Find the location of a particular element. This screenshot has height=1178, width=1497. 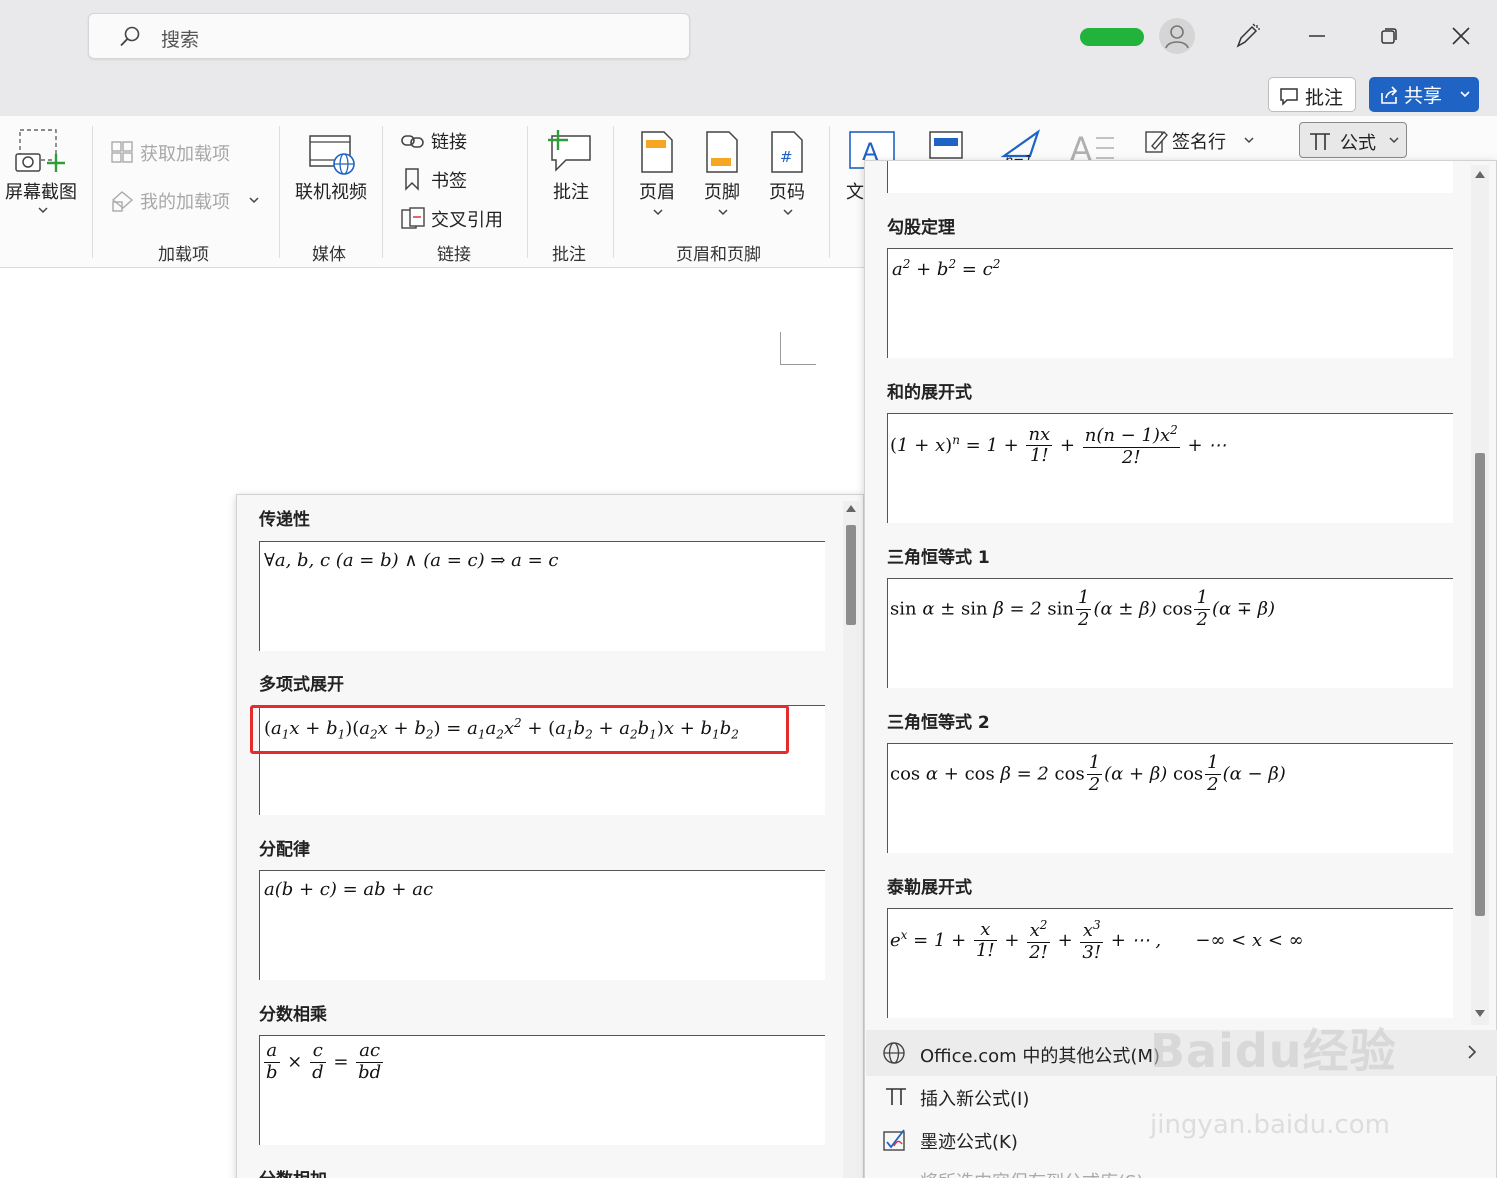

comment-label: 批注 is located at coordinates (1324, 98).